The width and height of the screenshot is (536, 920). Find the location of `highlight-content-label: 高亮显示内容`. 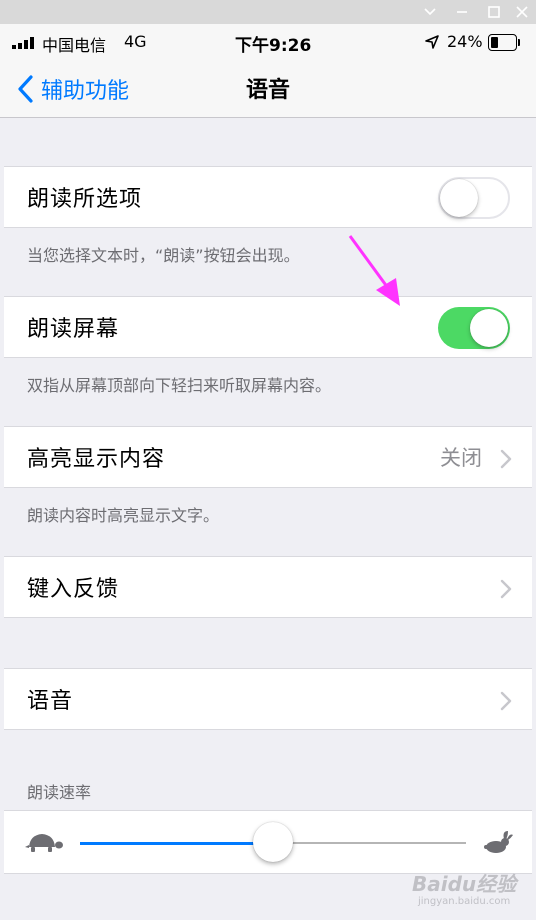

highlight-content-label: 高亮显示内容 is located at coordinates (96, 459).